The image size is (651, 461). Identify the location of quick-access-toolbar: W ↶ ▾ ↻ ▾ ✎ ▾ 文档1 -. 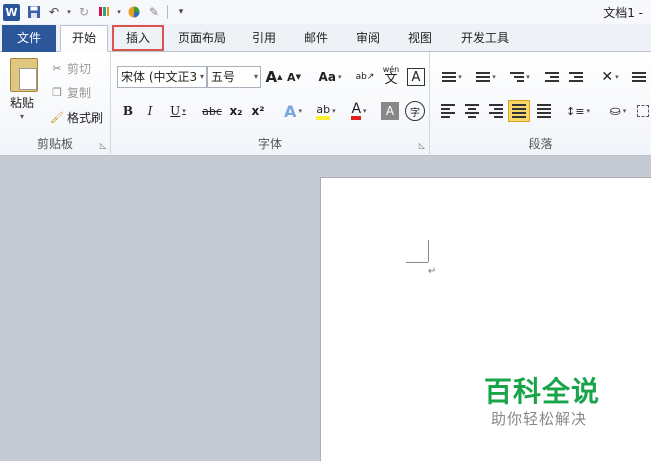
(325, 12).